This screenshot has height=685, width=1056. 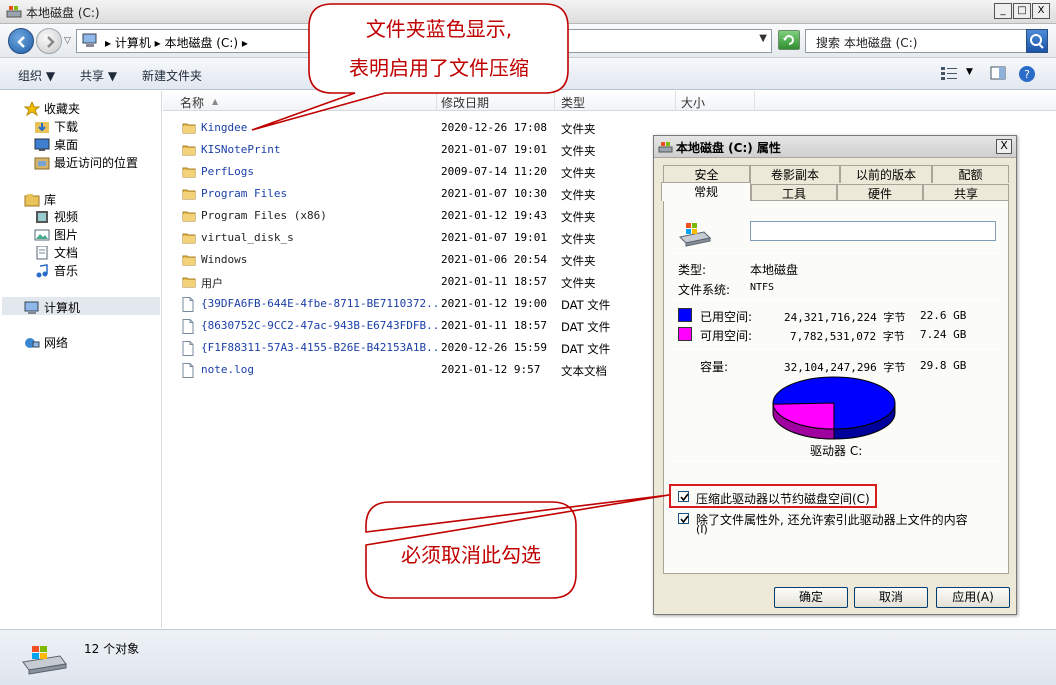 I want to click on tab-general: 常规, so click(x=706, y=191).